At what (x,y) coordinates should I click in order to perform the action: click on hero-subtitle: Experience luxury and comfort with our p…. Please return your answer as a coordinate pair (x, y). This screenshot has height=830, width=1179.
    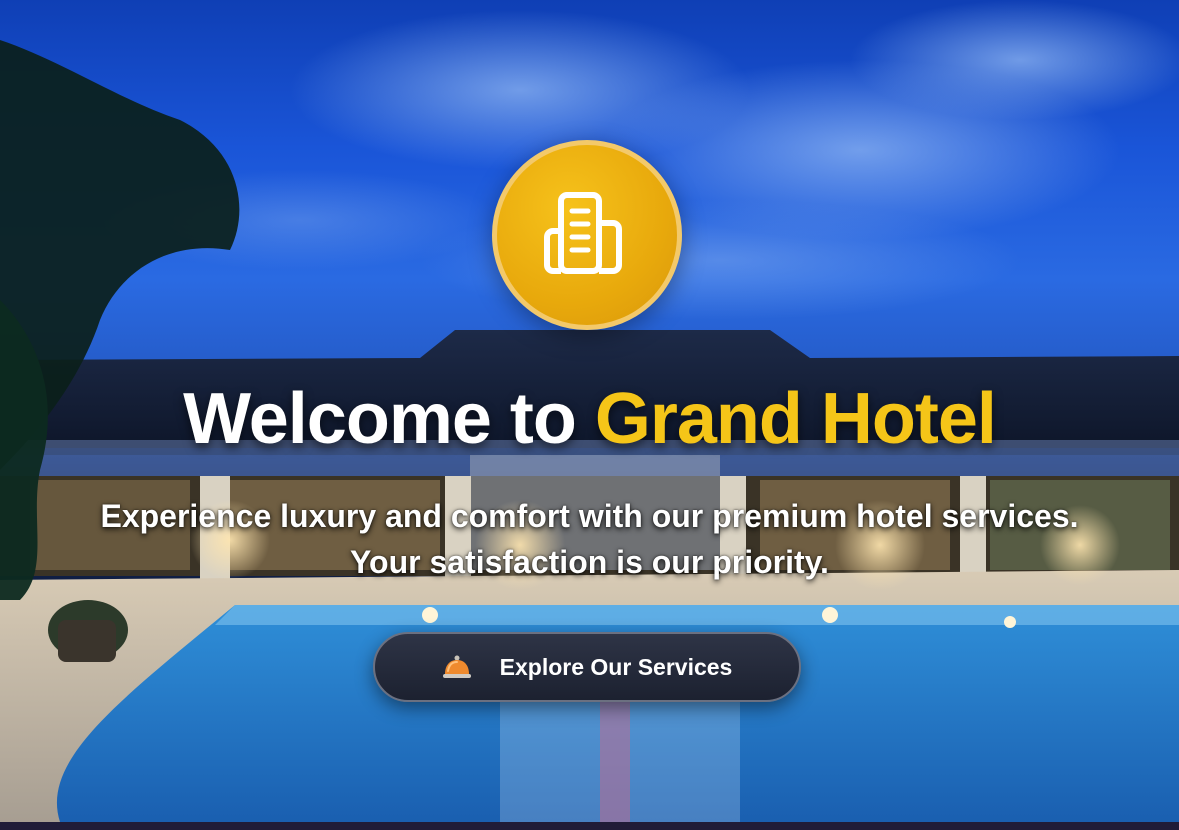
    Looking at the image, I should click on (589, 539).